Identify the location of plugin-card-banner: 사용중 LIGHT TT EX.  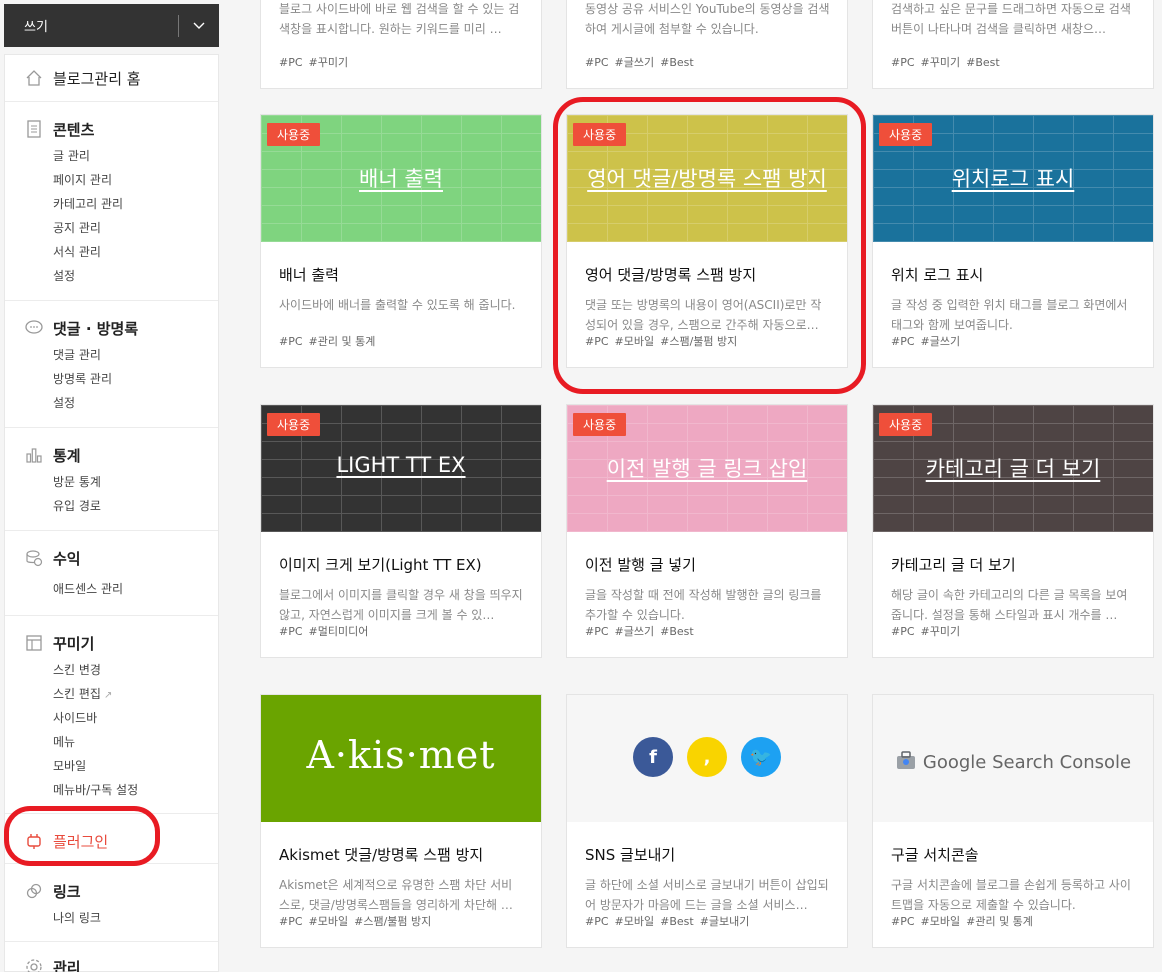
(401, 468).